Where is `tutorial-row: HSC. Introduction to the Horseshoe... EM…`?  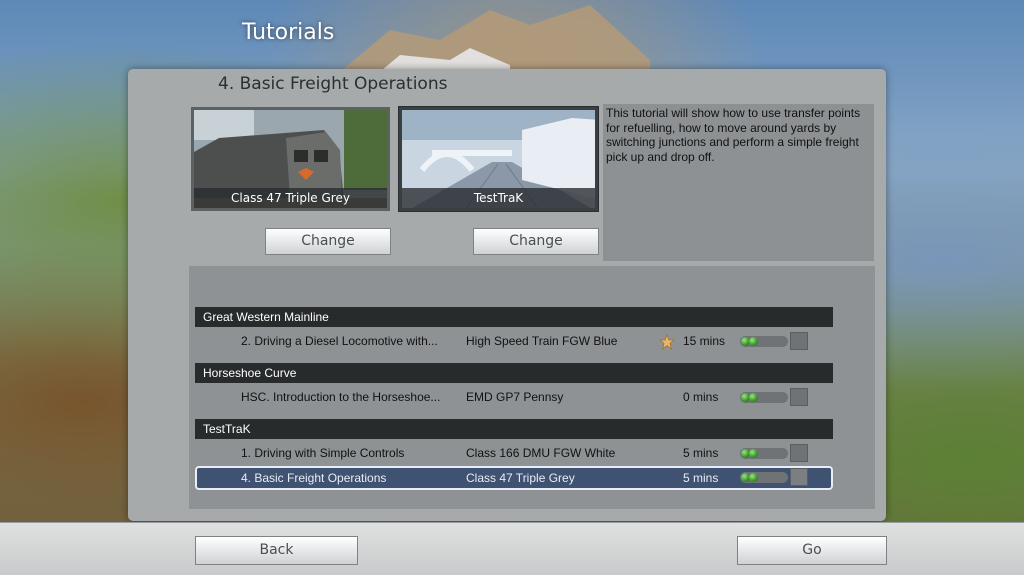 tutorial-row: HSC. Introduction to the Horseshoe... EM… is located at coordinates (514, 397).